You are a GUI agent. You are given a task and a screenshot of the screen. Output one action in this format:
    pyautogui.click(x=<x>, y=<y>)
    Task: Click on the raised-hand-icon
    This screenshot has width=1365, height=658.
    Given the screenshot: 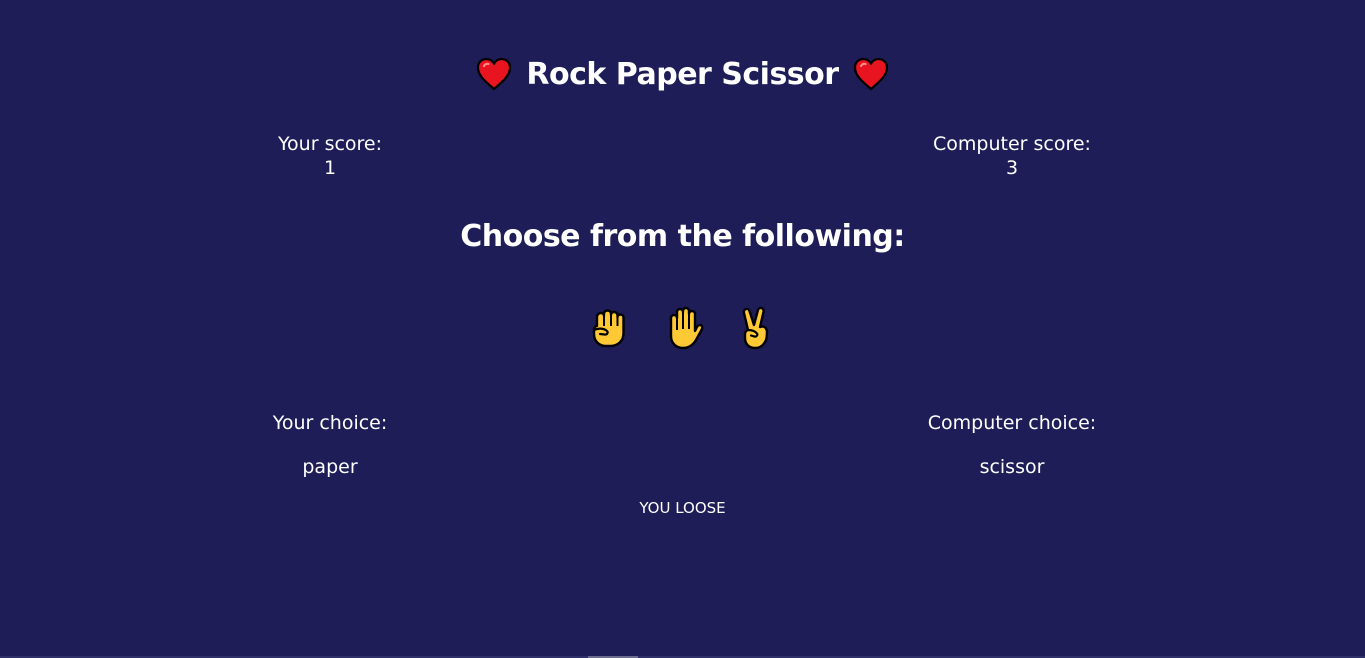 What is the action you would take?
    pyautogui.click(x=686, y=328)
    